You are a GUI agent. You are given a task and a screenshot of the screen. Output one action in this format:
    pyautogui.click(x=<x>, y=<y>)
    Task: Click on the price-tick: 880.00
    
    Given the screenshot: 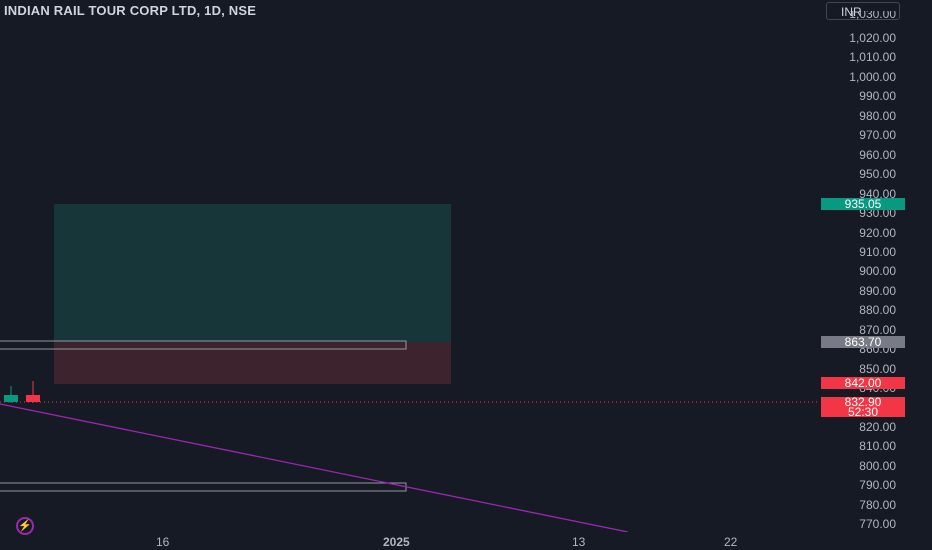 What is the action you would take?
    pyautogui.click(x=877, y=310)
    